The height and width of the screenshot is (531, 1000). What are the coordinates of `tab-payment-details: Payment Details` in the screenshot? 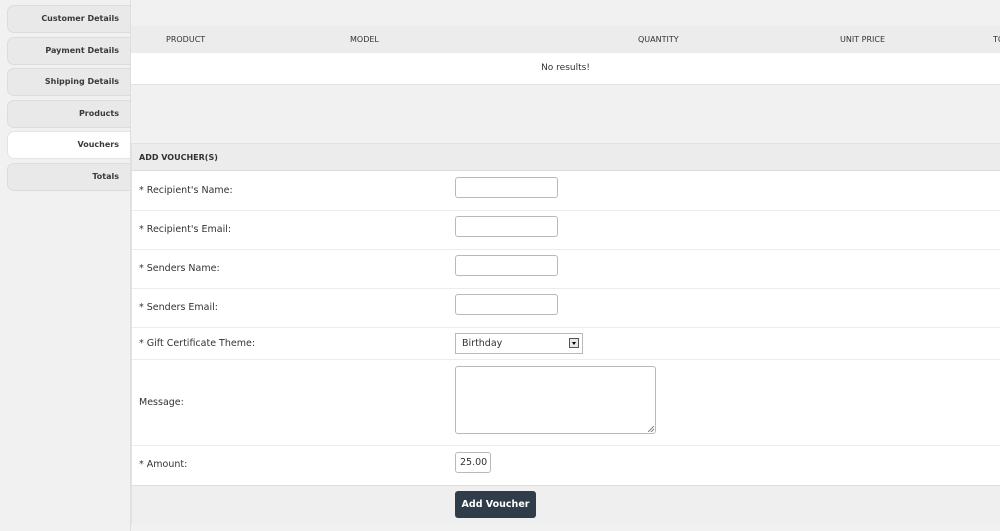 It's located at (68, 51).